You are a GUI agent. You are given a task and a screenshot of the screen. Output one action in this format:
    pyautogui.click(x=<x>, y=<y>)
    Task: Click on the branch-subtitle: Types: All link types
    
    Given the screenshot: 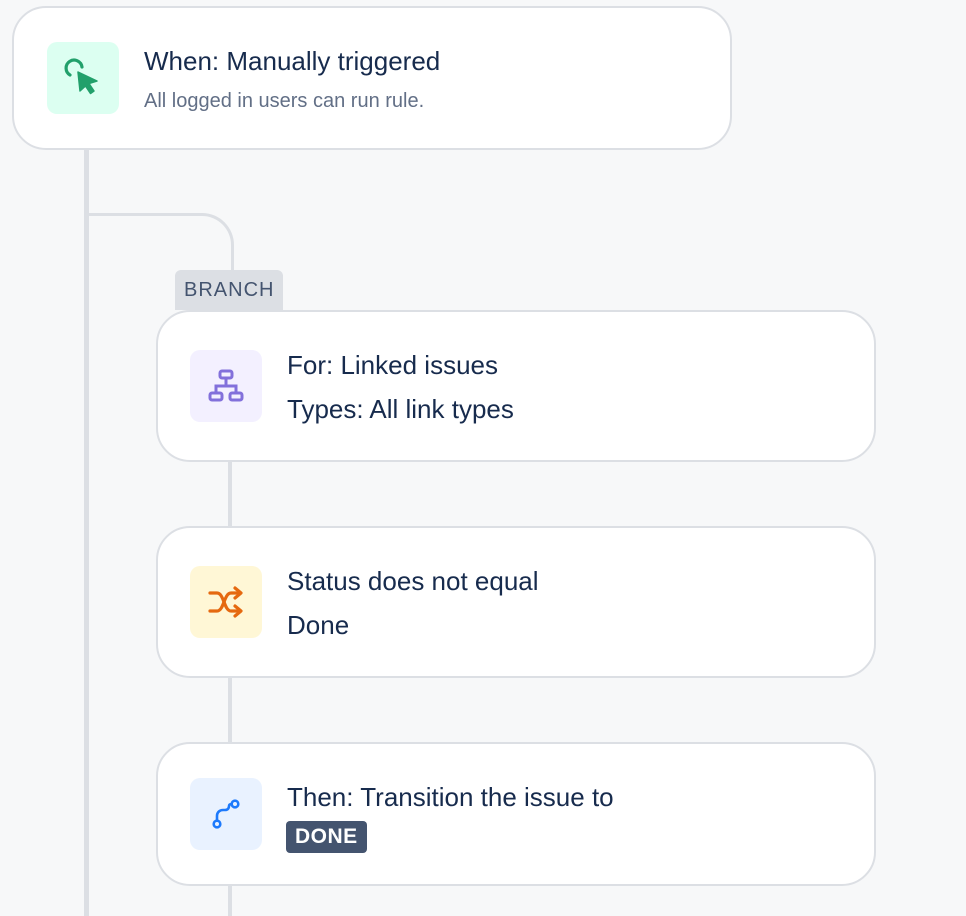 What is the action you would take?
    pyautogui.click(x=400, y=409)
    